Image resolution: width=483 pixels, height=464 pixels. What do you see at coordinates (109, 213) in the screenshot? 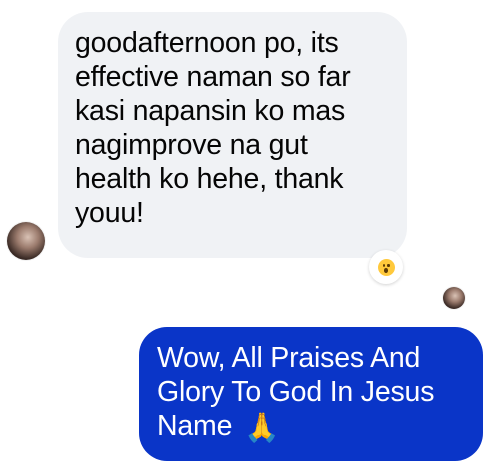
I see `message-line: youu!` at bounding box center [109, 213].